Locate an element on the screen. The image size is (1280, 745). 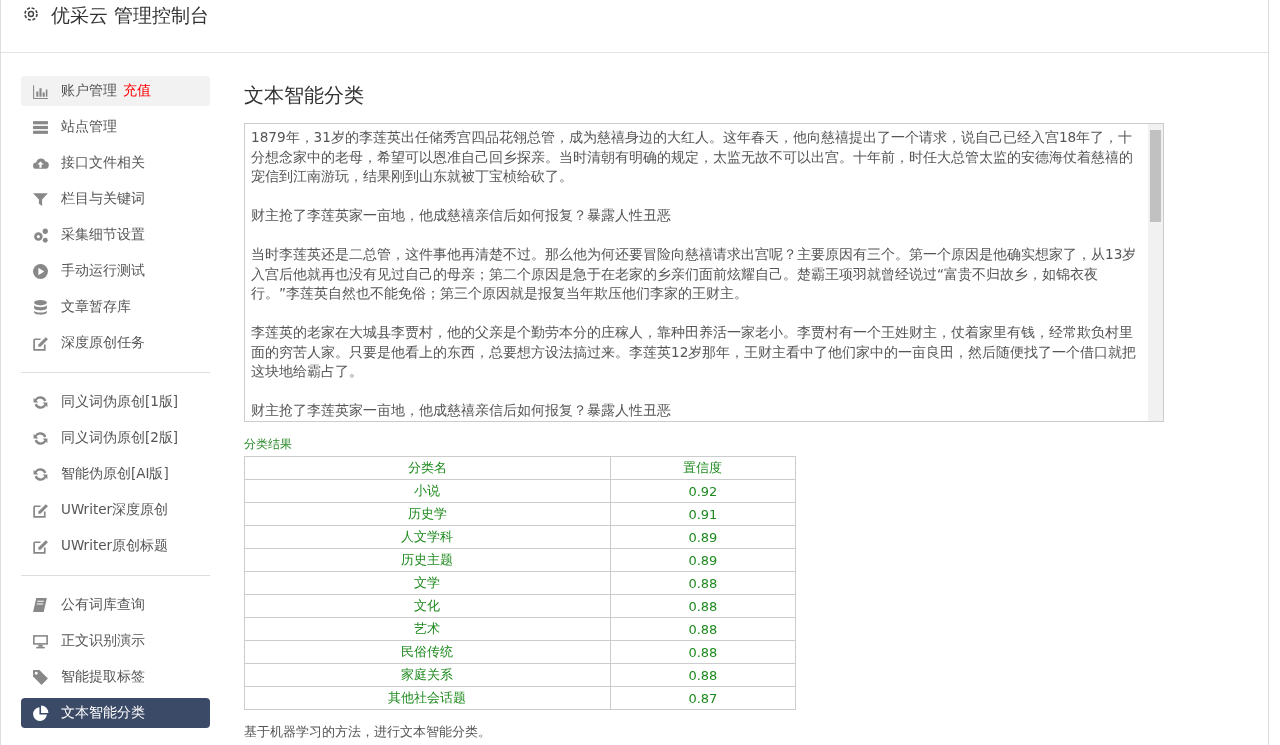
sidebar-item: UWriter原创标题 is located at coordinates (115, 546).